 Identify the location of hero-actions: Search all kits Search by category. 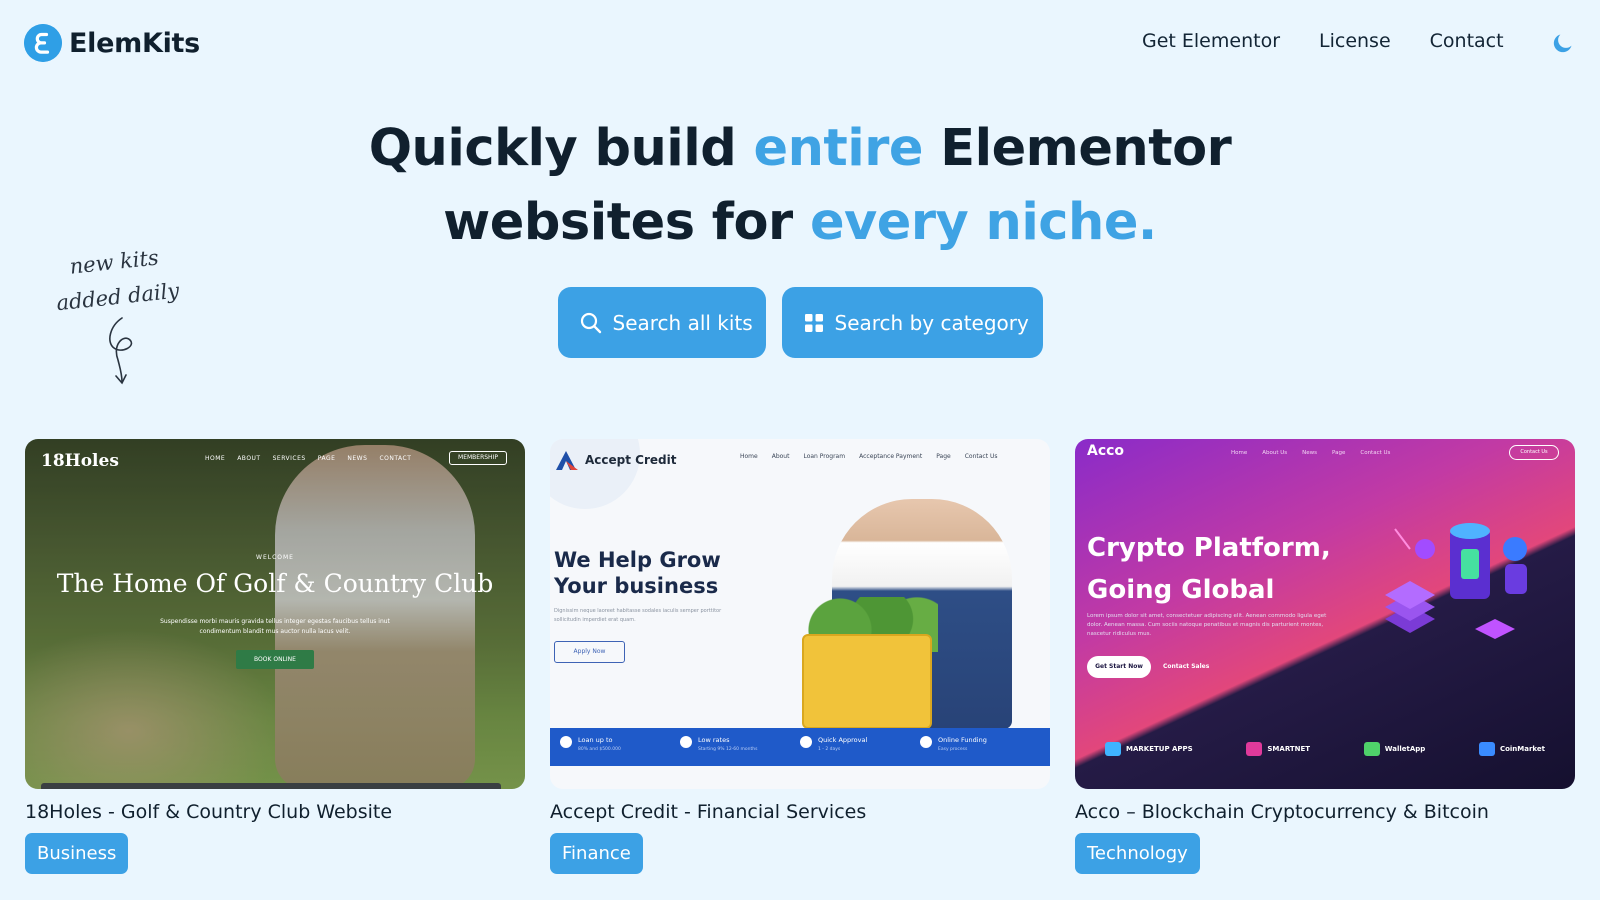
(800, 322).